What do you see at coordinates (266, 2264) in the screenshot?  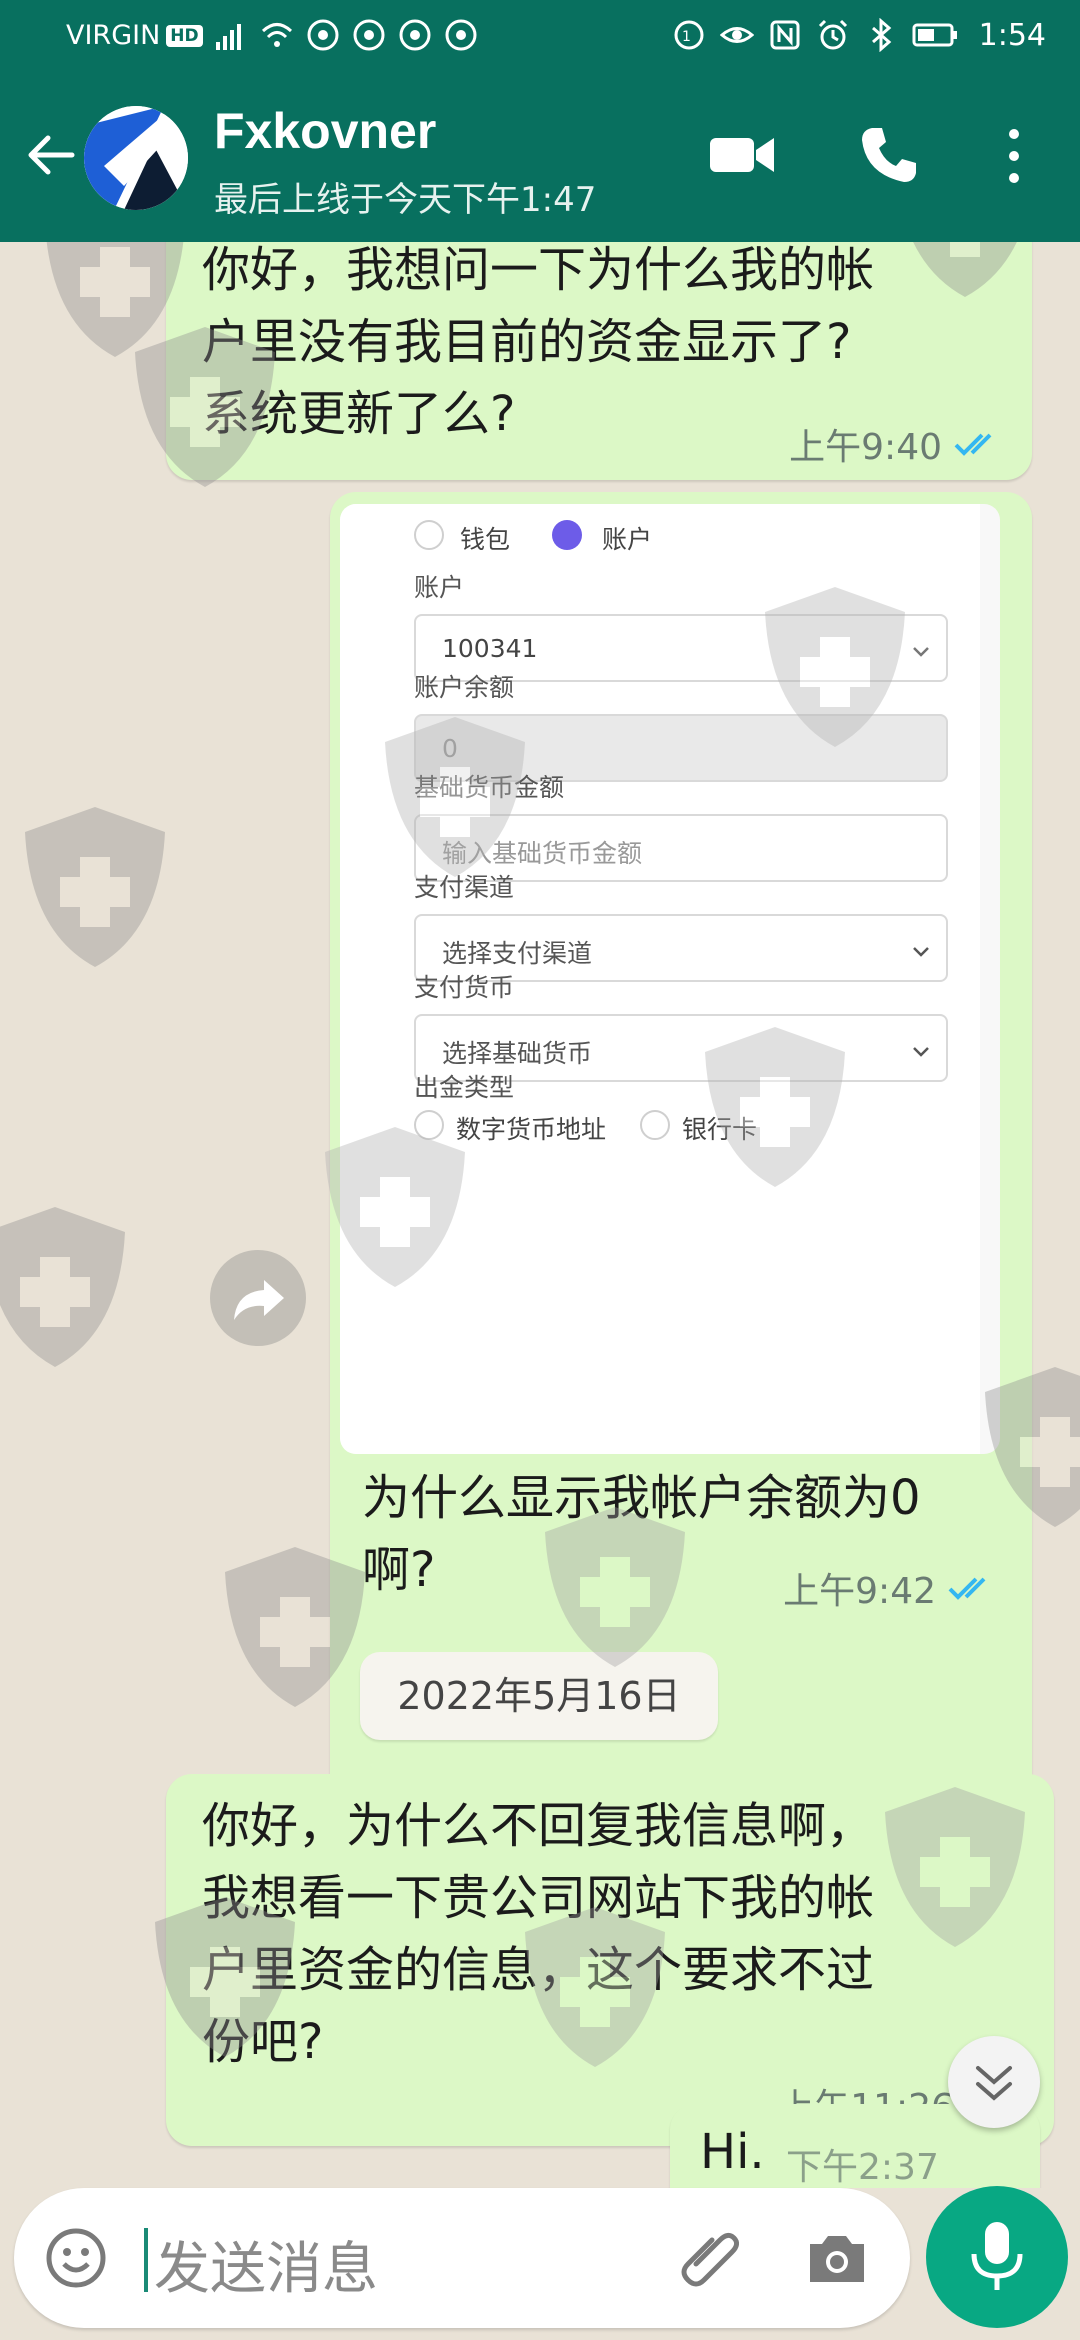 I see `message-input: 发送消息` at bounding box center [266, 2264].